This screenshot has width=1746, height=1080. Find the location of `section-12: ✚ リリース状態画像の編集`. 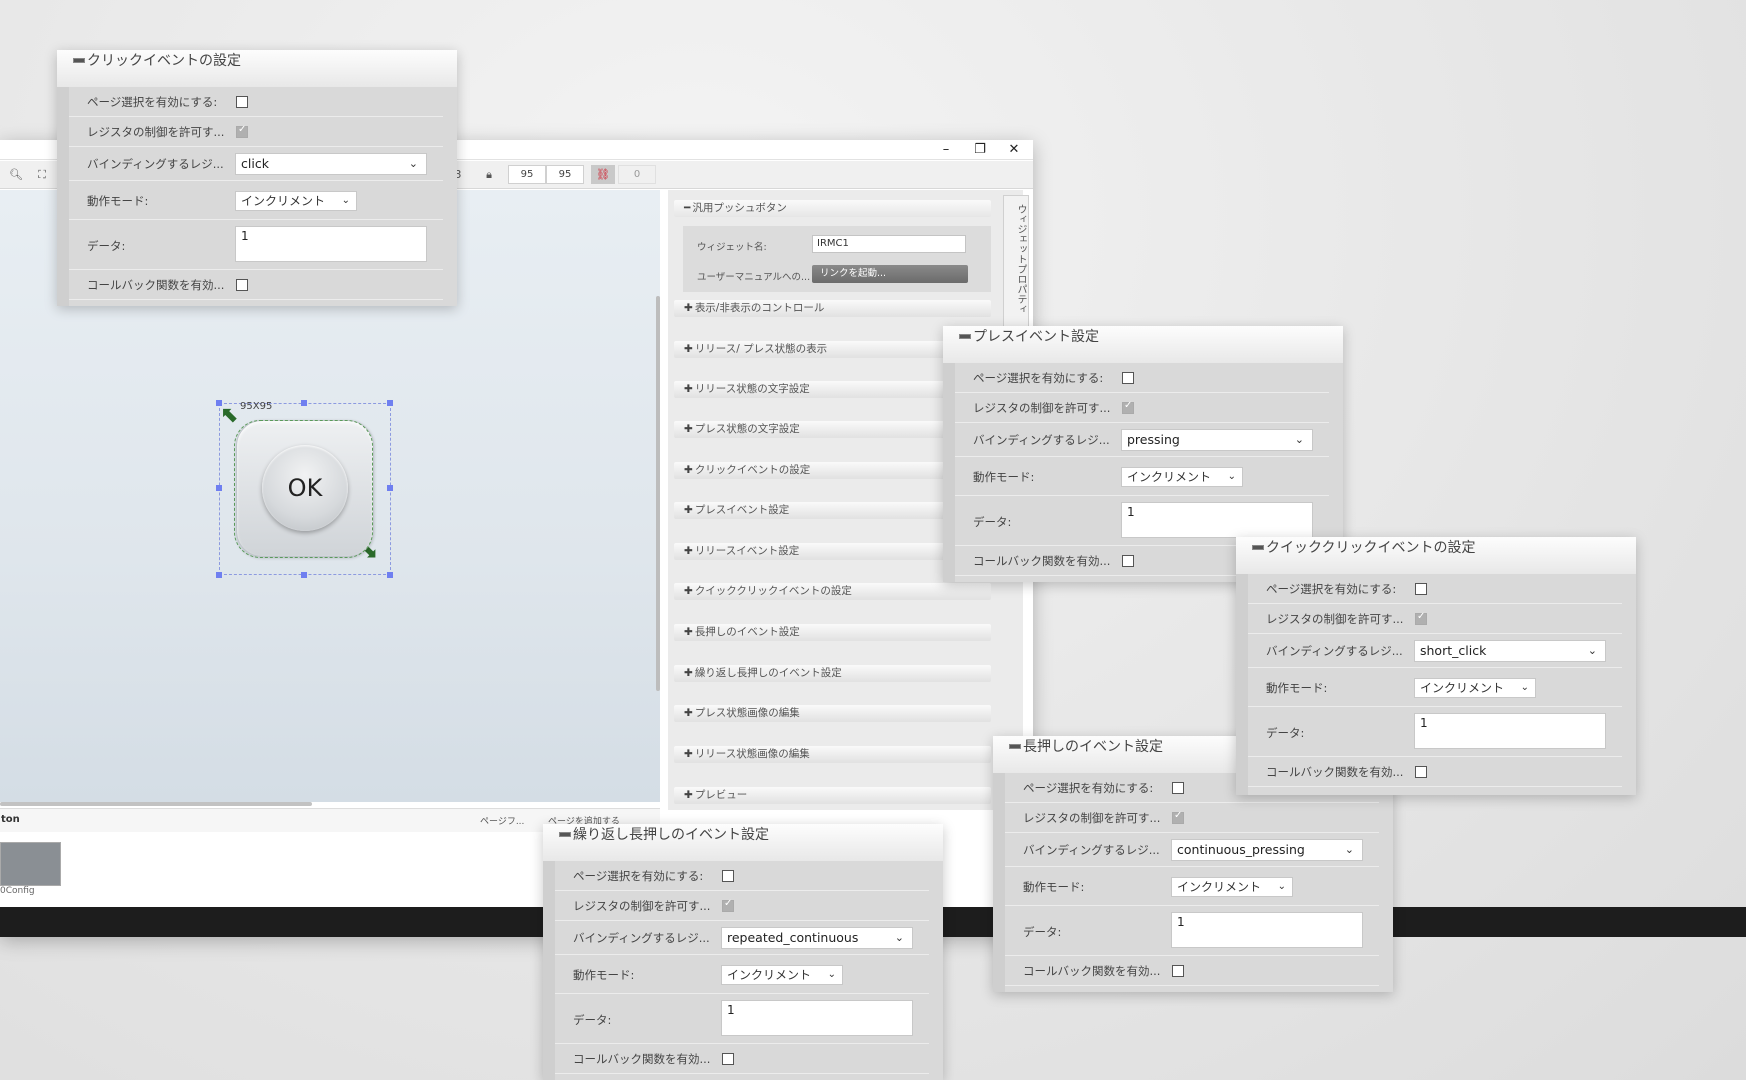

section-12: ✚ リリース状態画像の編集 is located at coordinates (832, 754).